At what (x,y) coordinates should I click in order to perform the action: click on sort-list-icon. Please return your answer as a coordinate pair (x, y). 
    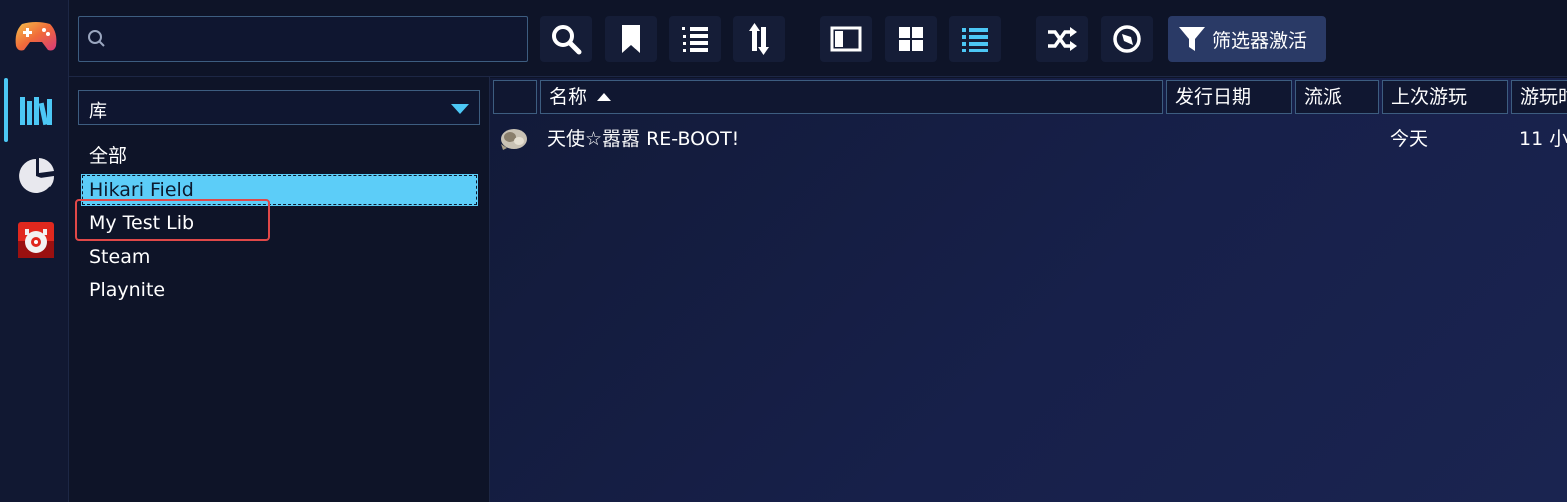
    Looking at the image, I should click on (695, 39).